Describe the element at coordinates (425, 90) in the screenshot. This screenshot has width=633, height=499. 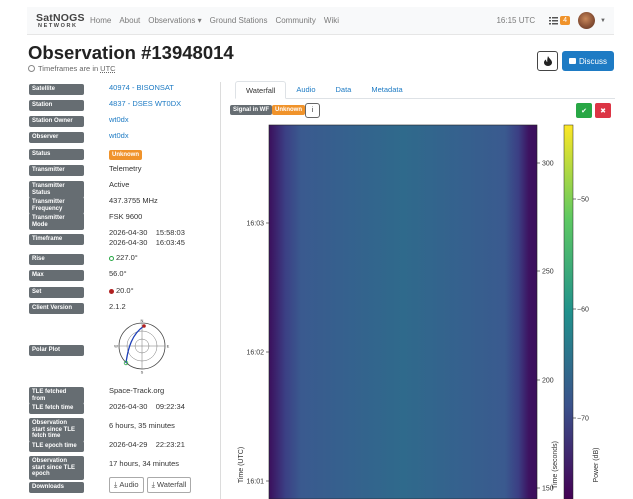
I see `observation-tabs: Waterfall Audio Data Metadata` at that location.